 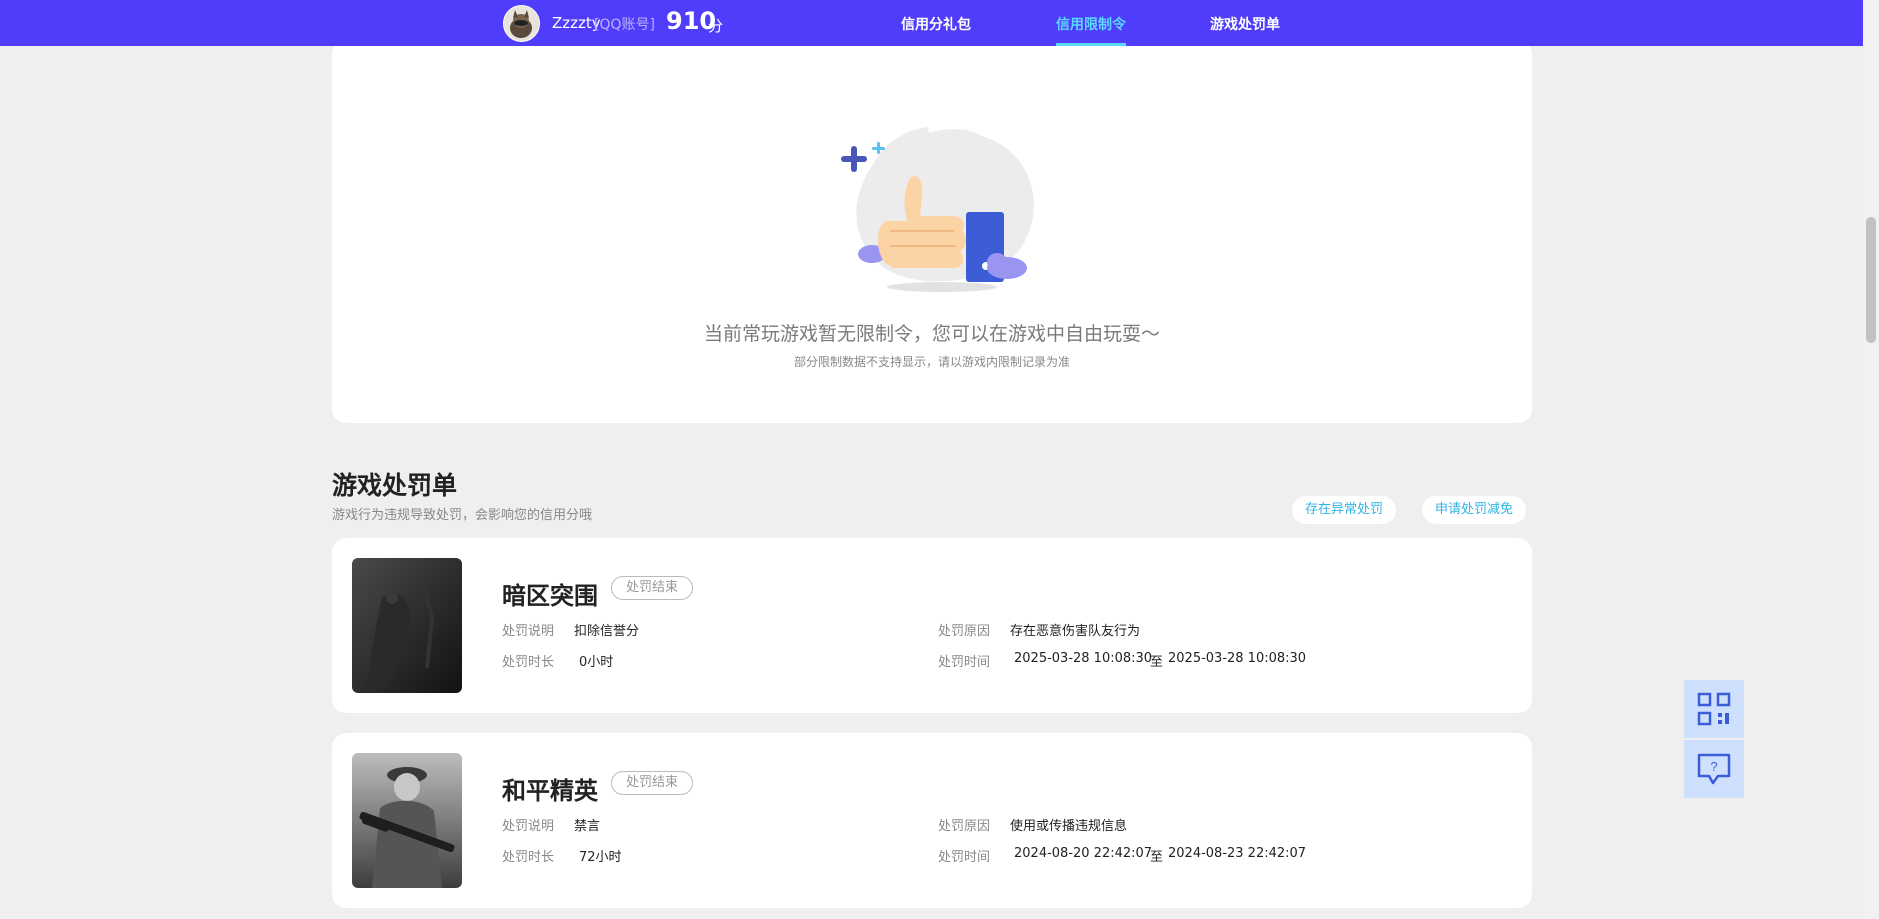 What do you see at coordinates (395, 485) in the screenshot?
I see `penalty-section-title: 游戏处罚单` at bounding box center [395, 485].